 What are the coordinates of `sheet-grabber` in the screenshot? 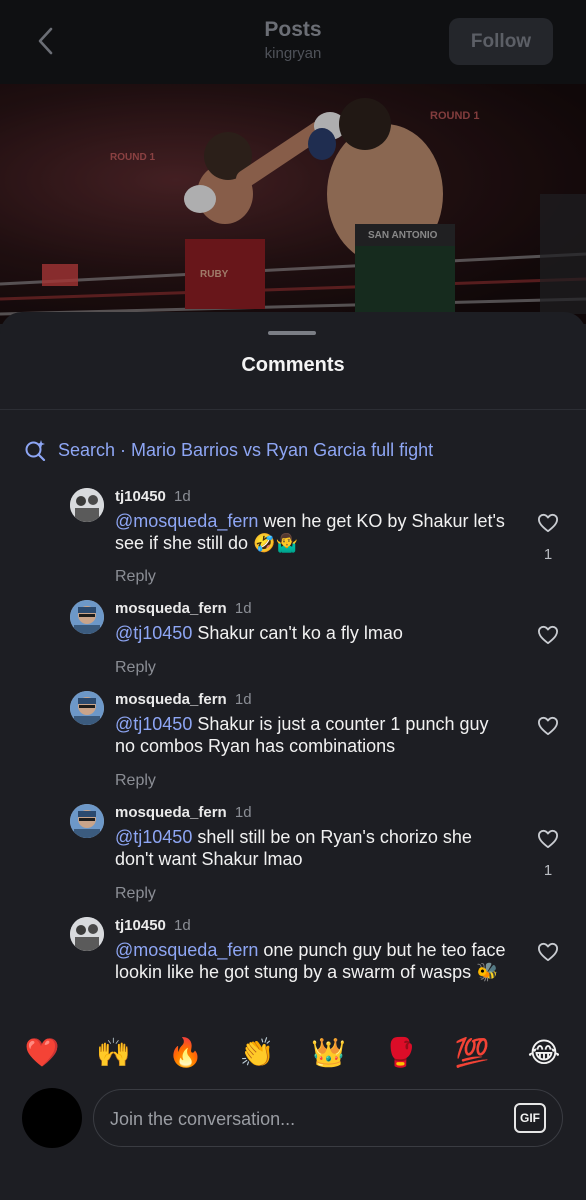 It's located at (292, 333).